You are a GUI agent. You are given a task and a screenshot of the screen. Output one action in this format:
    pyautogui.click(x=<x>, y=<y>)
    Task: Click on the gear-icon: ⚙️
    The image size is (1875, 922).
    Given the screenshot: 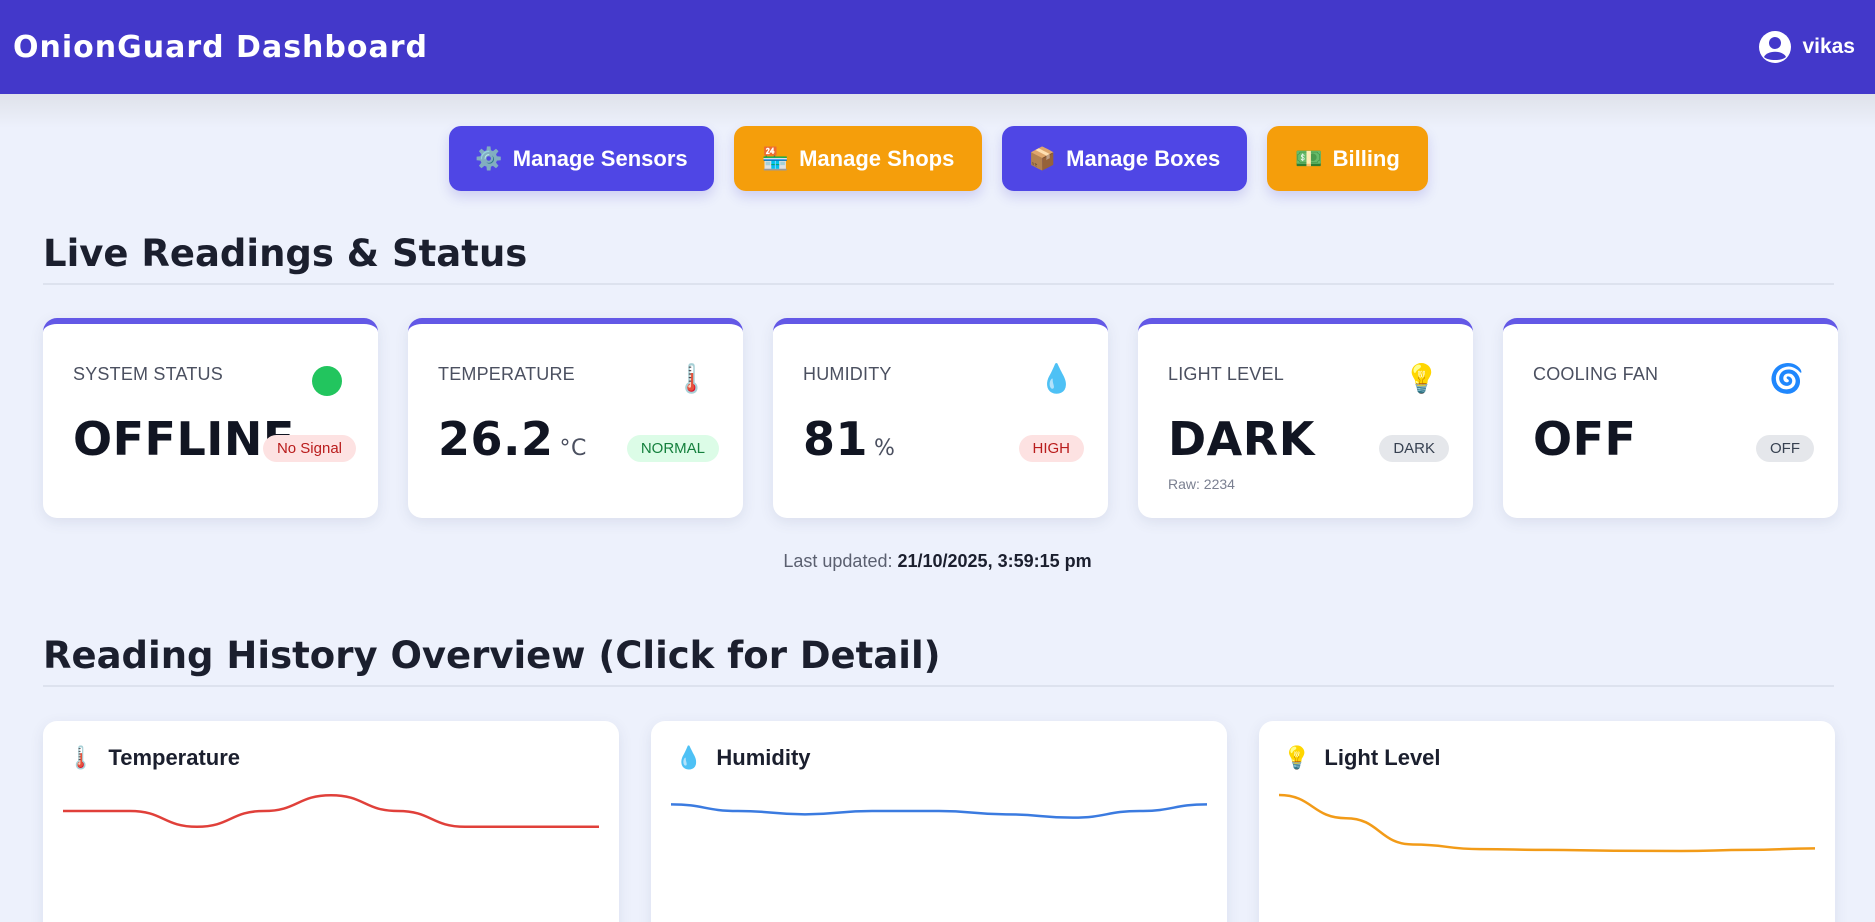 What is the action you would take?
    pyautogui.click(x=489, y=158)
    